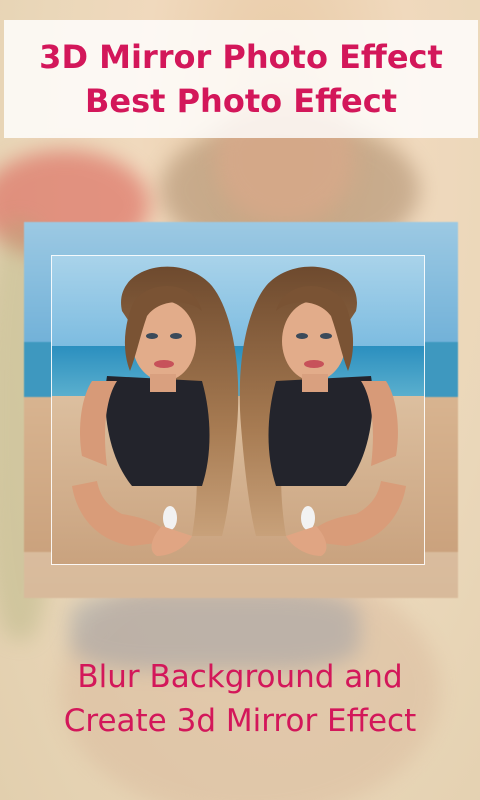  I want to click on caption-line-1: Blur Background and, so click(240, 677).